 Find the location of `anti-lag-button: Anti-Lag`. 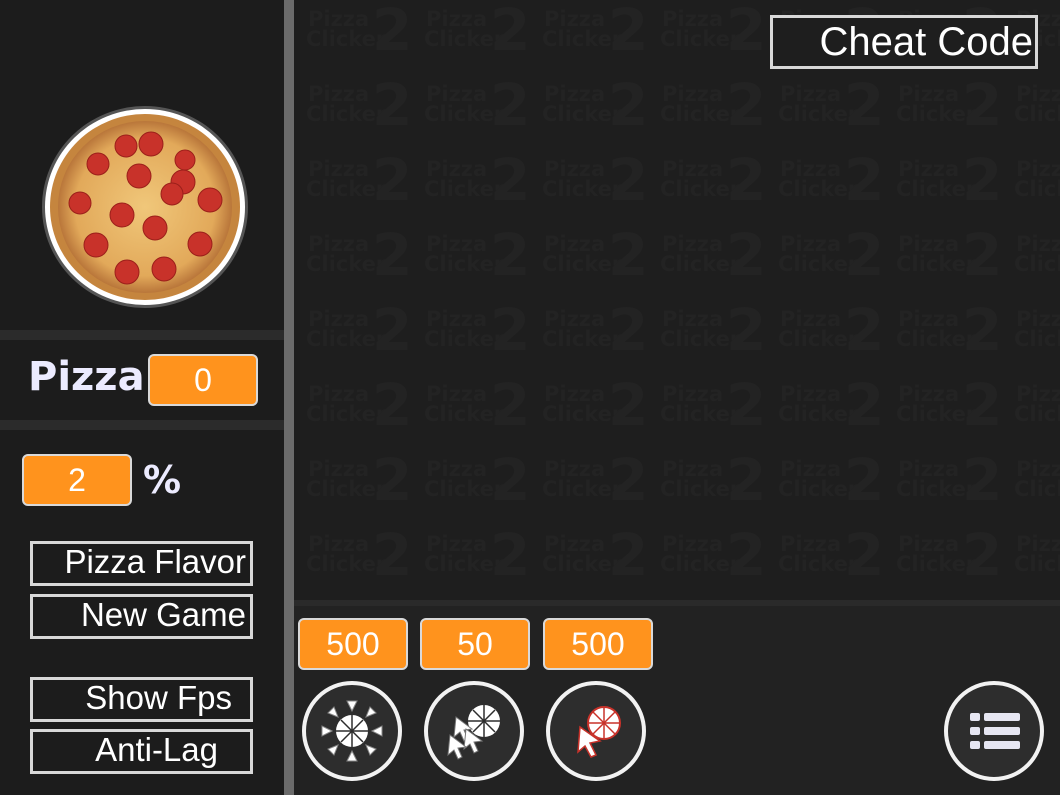

anti-lag-button: Anti-Lag is located at coordinates (141, 751).